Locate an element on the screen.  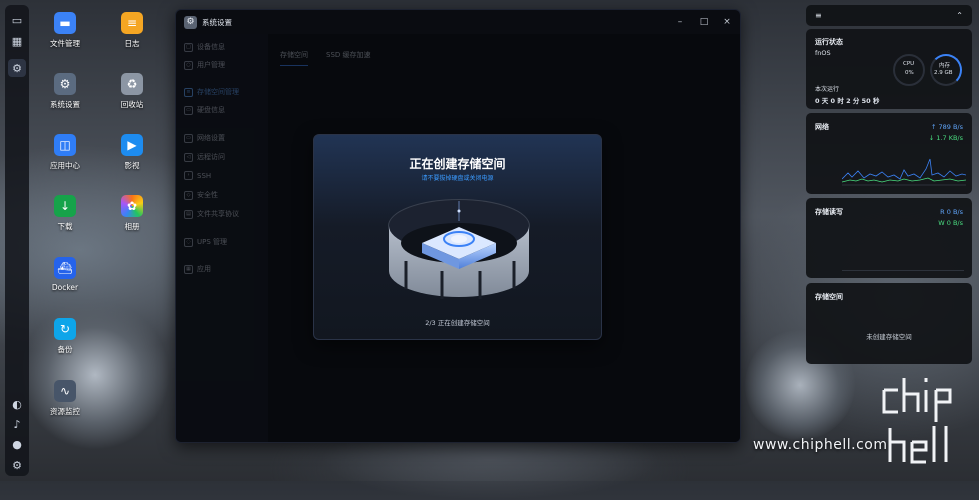
window-title: 系统设置 is located at coordinates (217, 22).